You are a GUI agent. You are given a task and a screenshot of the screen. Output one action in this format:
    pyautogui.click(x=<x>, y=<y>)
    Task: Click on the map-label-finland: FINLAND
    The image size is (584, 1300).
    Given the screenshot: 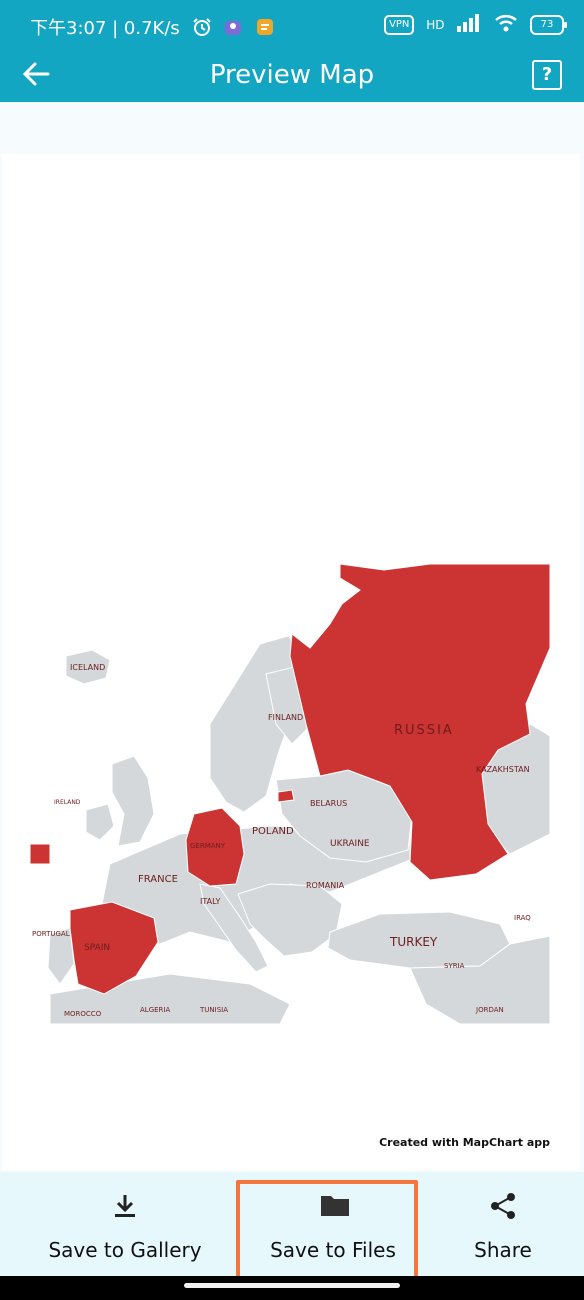 What is the action you would take?
    pyautogui.click(x=285, y=717)
    